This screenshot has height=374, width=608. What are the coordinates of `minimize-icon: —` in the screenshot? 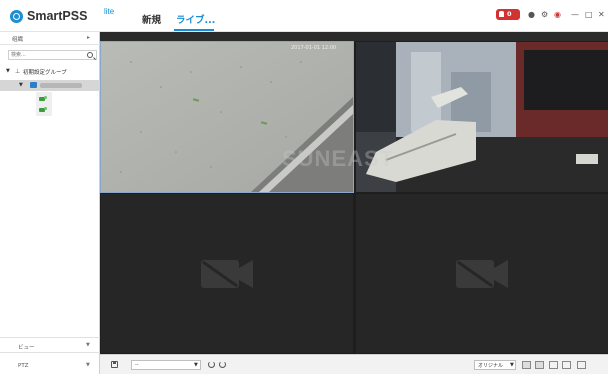 It's located at (575, 14).